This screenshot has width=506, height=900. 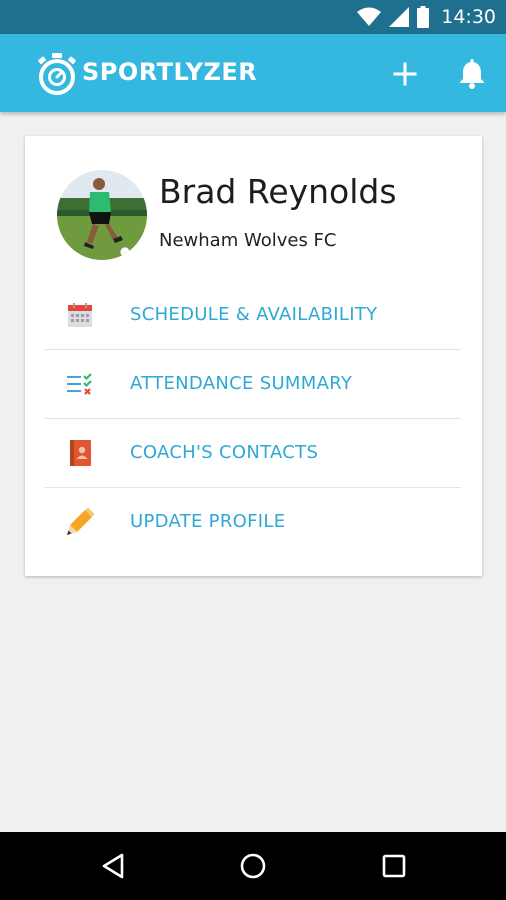 I want to click on navigation-bar, so click(x=253, y=866).